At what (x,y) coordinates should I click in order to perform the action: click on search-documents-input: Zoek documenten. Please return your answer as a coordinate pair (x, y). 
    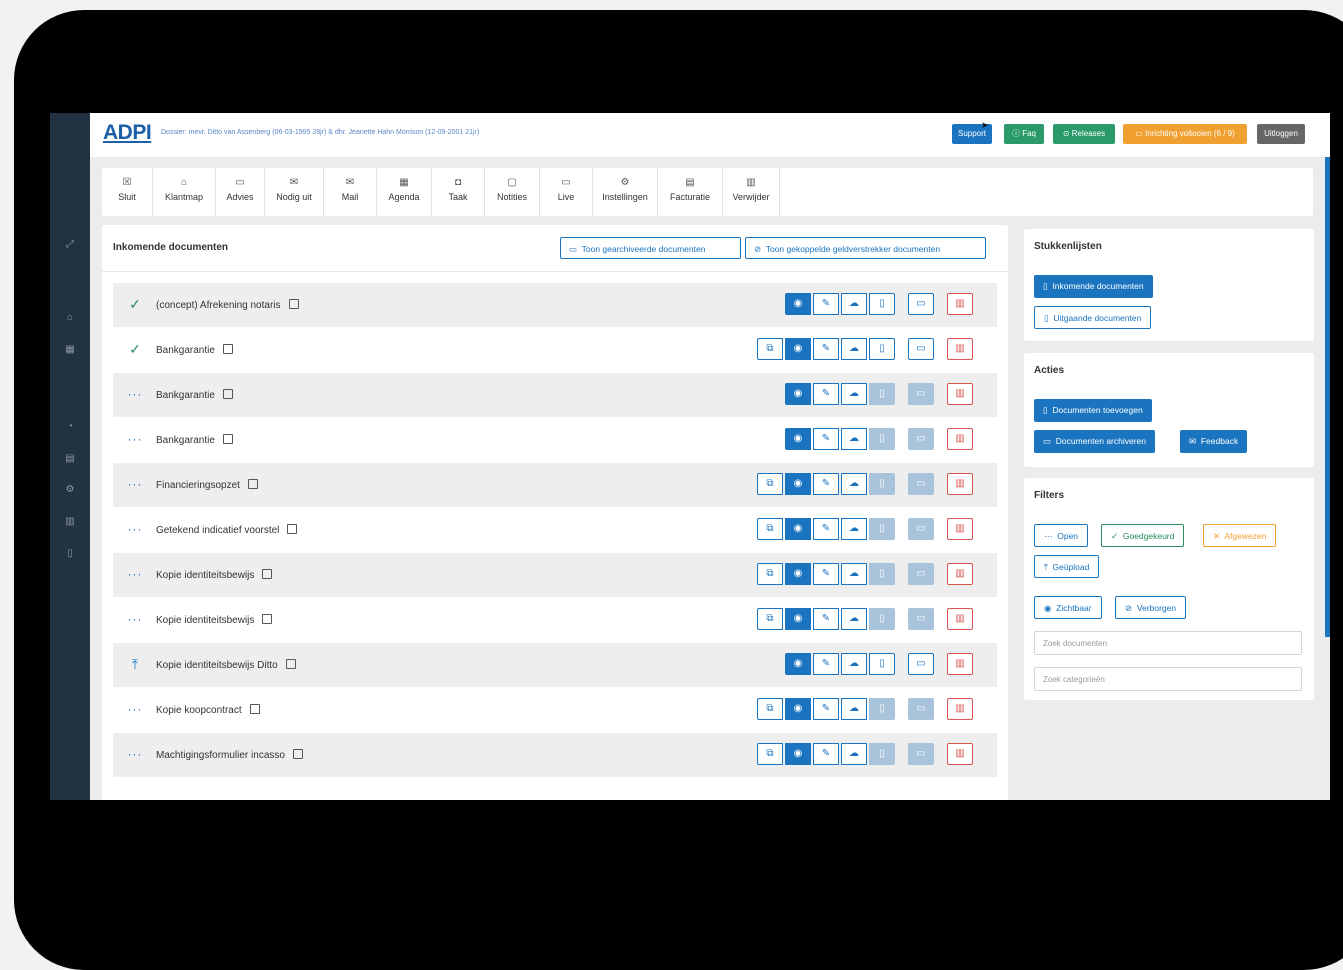
    Looking at the image, I should click on (1168, 643).